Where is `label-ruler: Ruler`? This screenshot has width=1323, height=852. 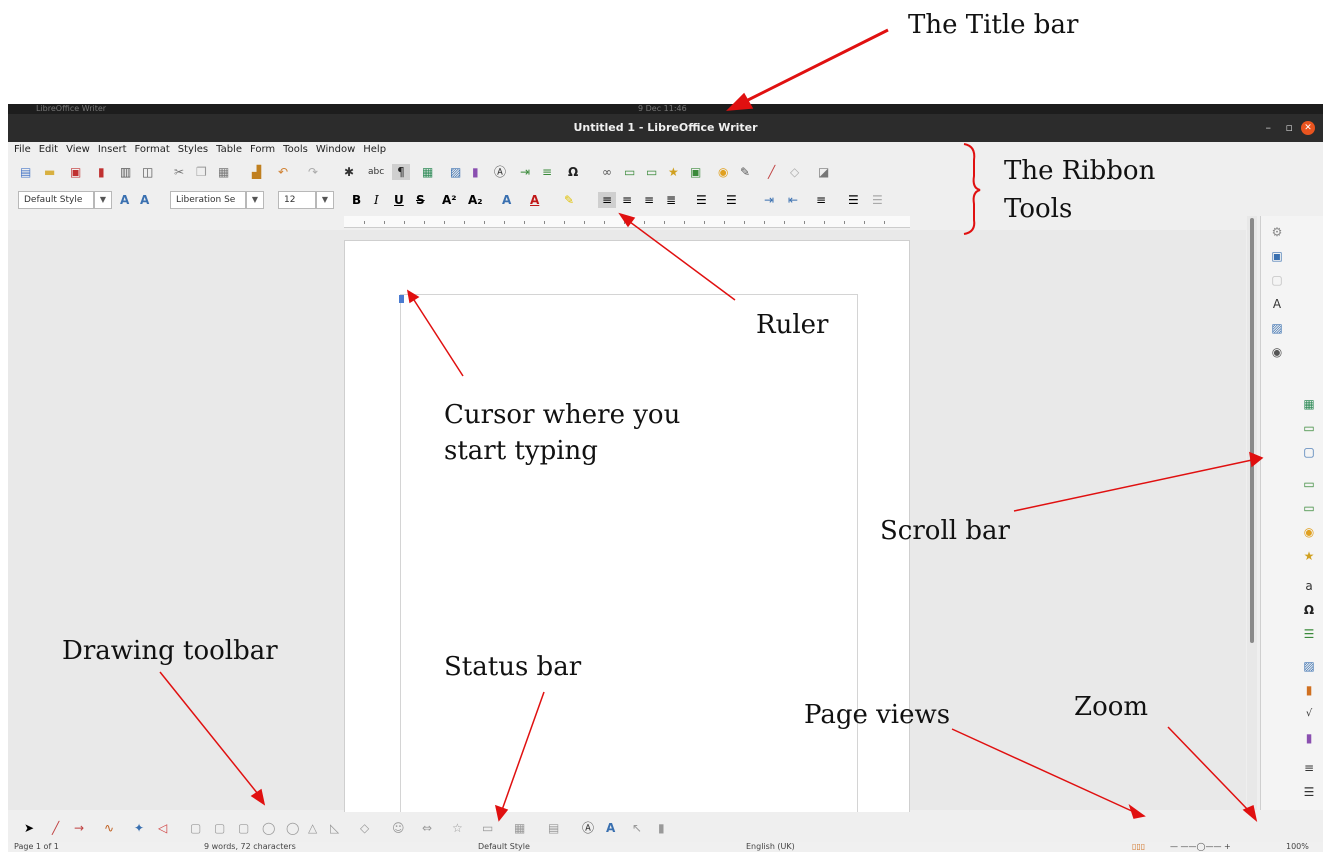
label-ruler: Ruler is located at coordinates (792, 325).